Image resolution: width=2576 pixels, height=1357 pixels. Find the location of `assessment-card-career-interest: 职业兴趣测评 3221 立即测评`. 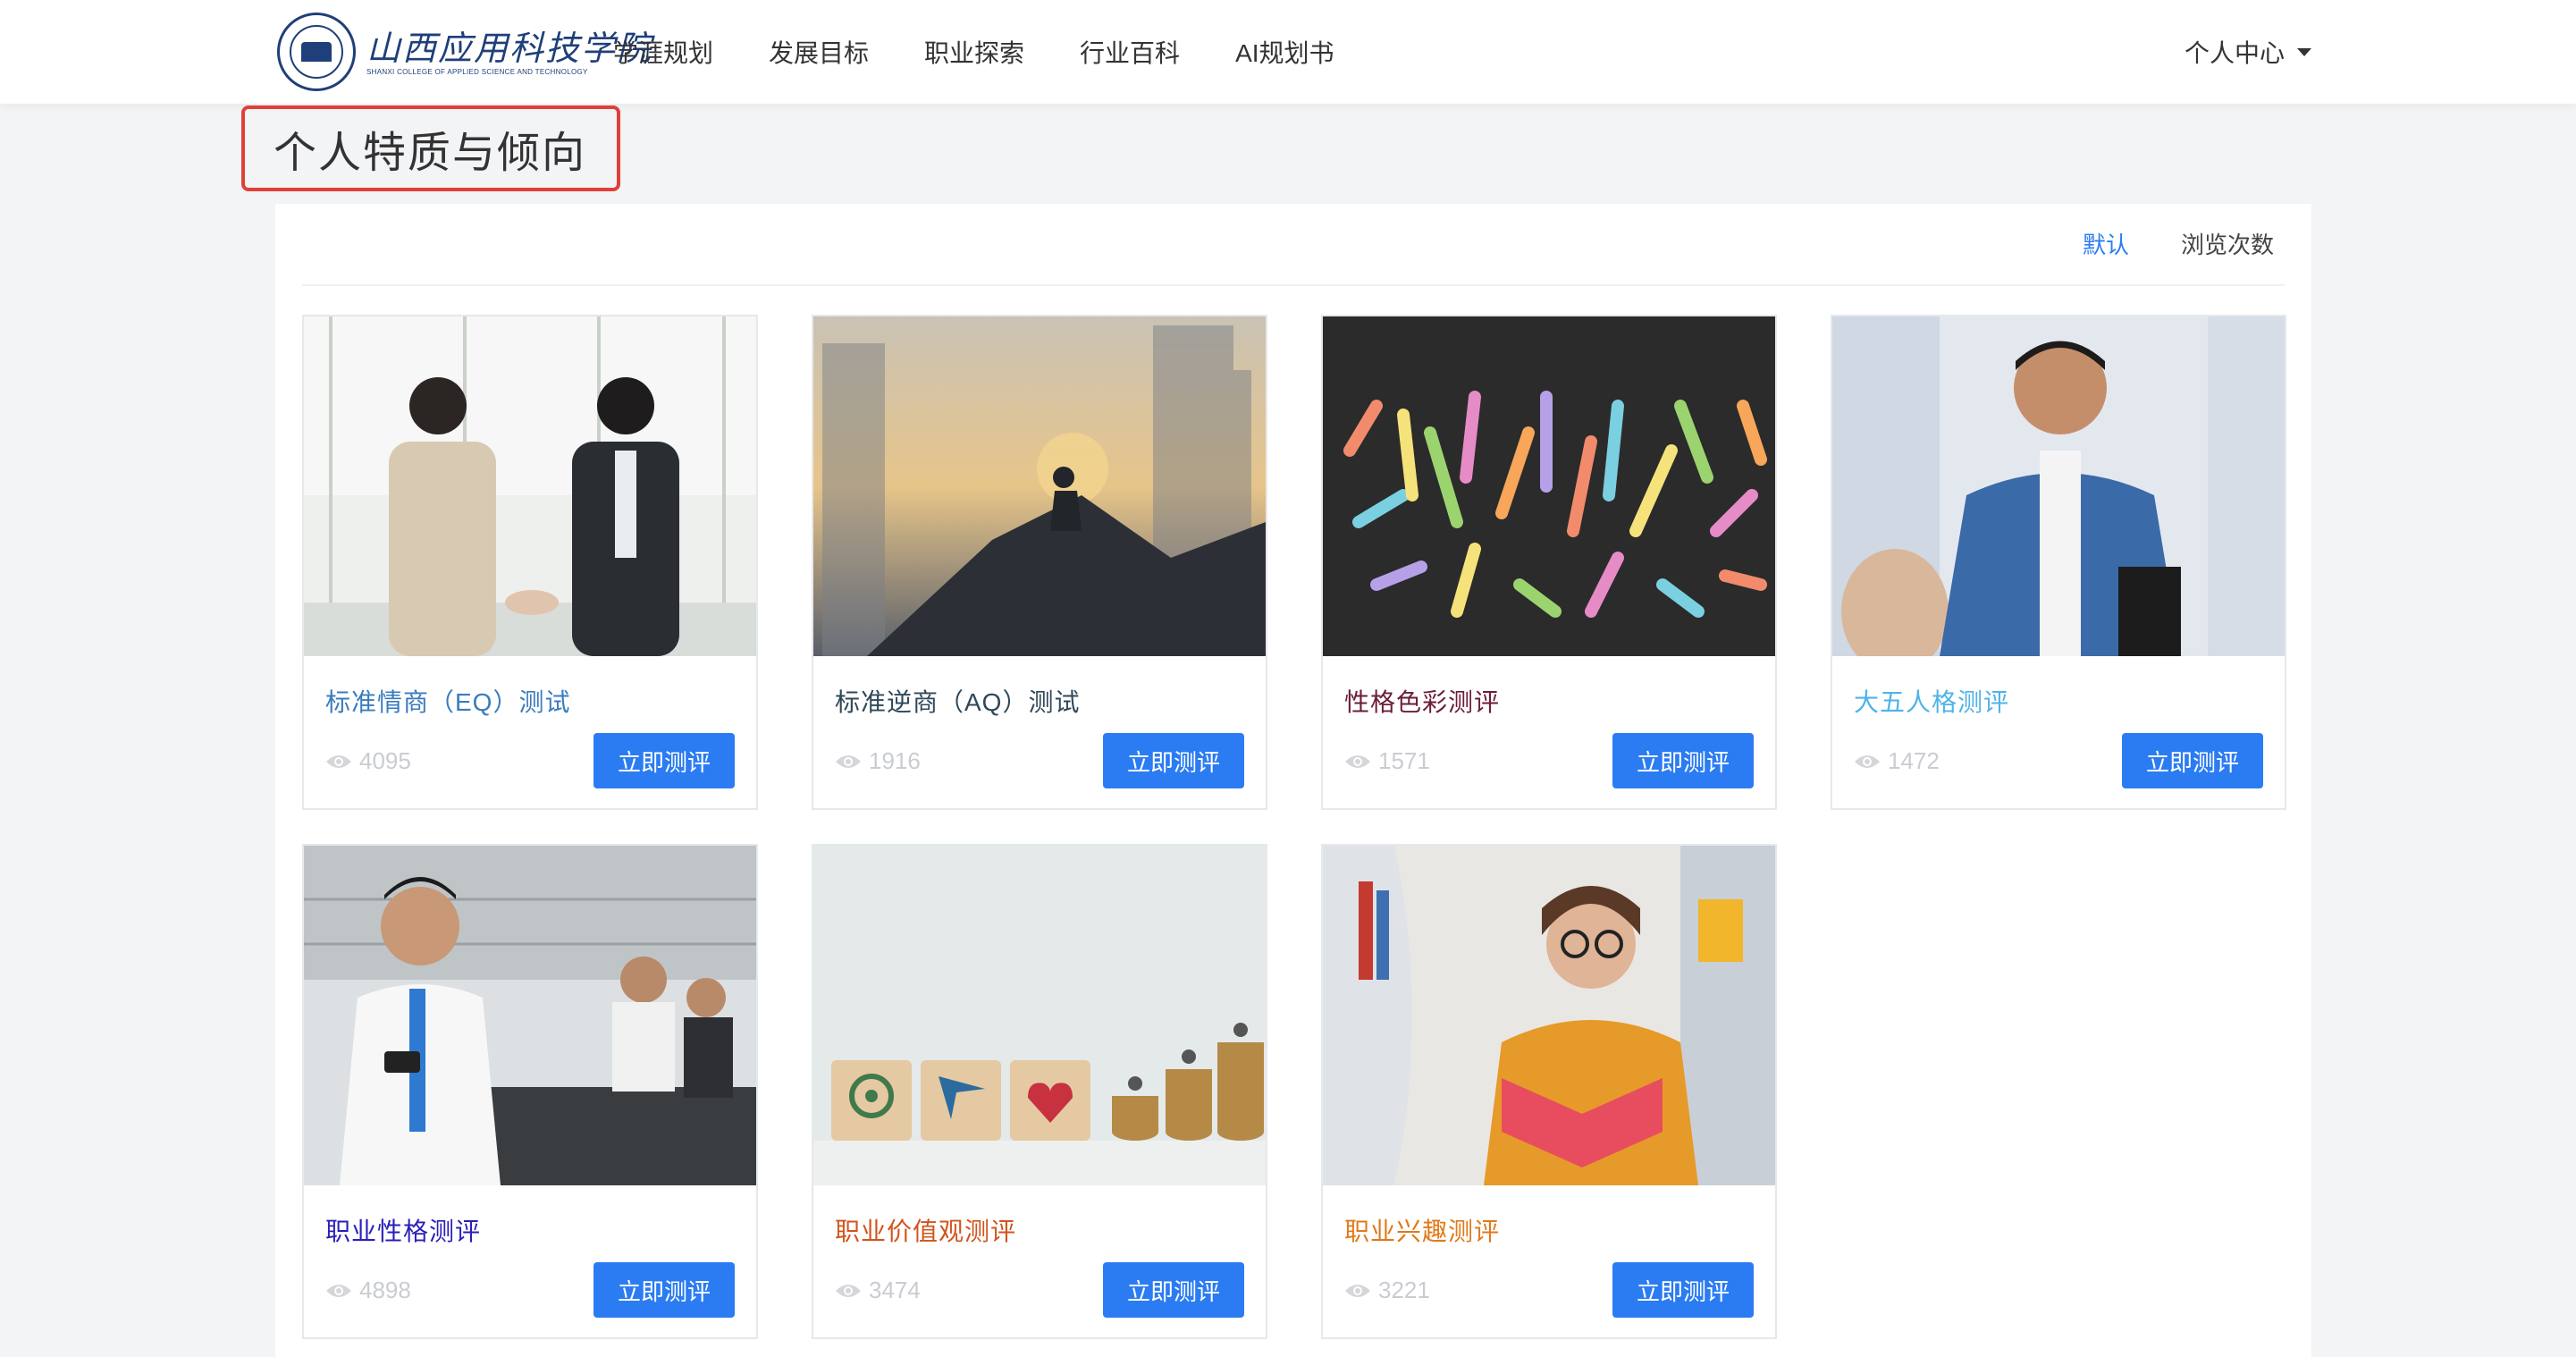

assessment-card-career-interest: 职业兴趣测评 3221 立即测评 is located at coordinates (1549, 1091).